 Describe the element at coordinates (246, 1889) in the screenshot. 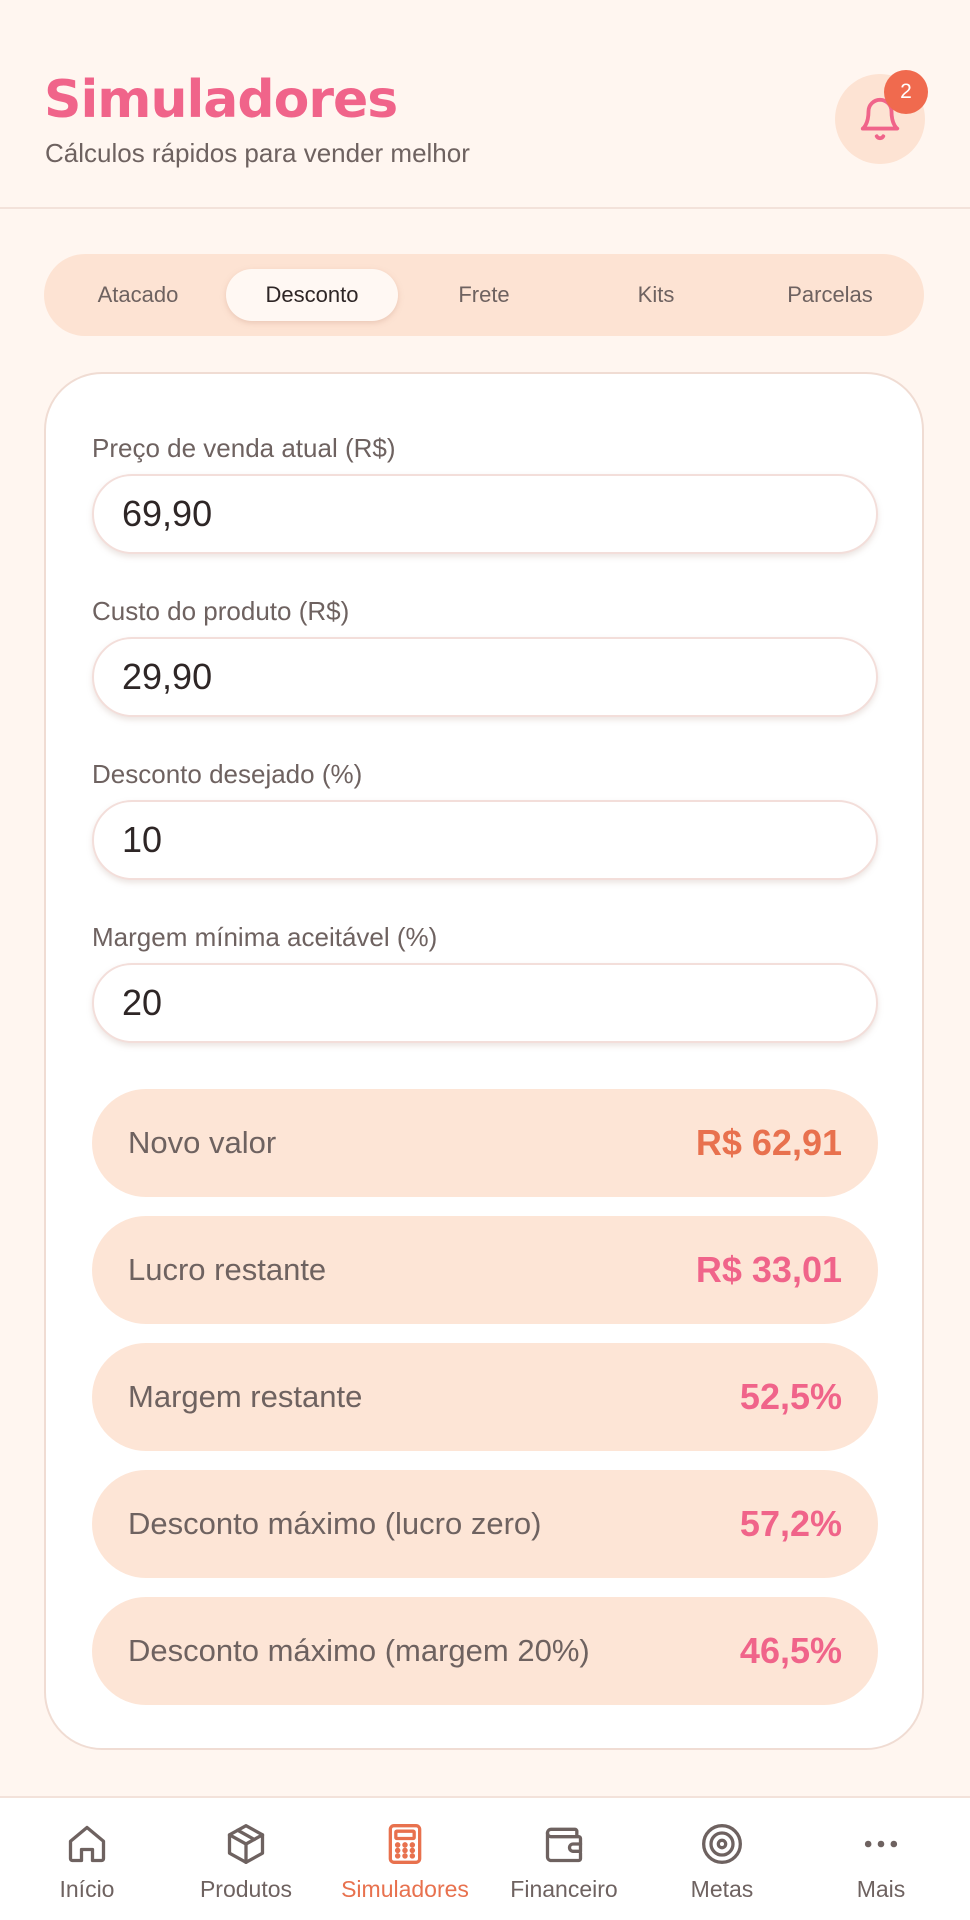

I see `nav-label: Produtos` at that location.